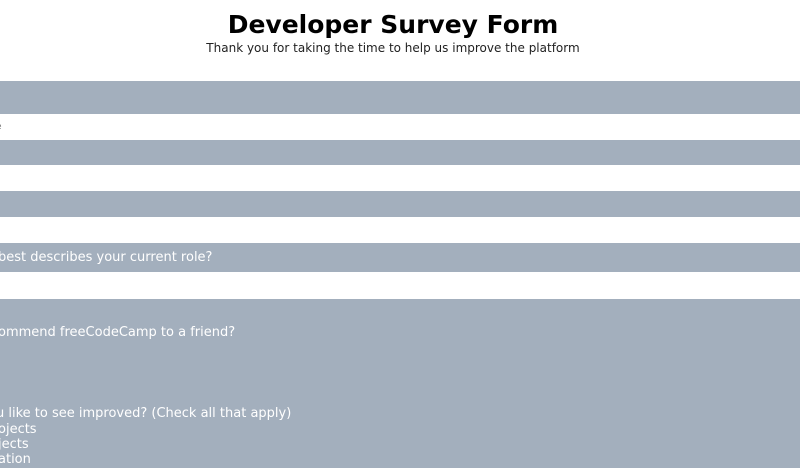 The image size is (800, 468). Describe the element at coordinates (400, 204) in the screenshot. I see `age-label-band` at that location.